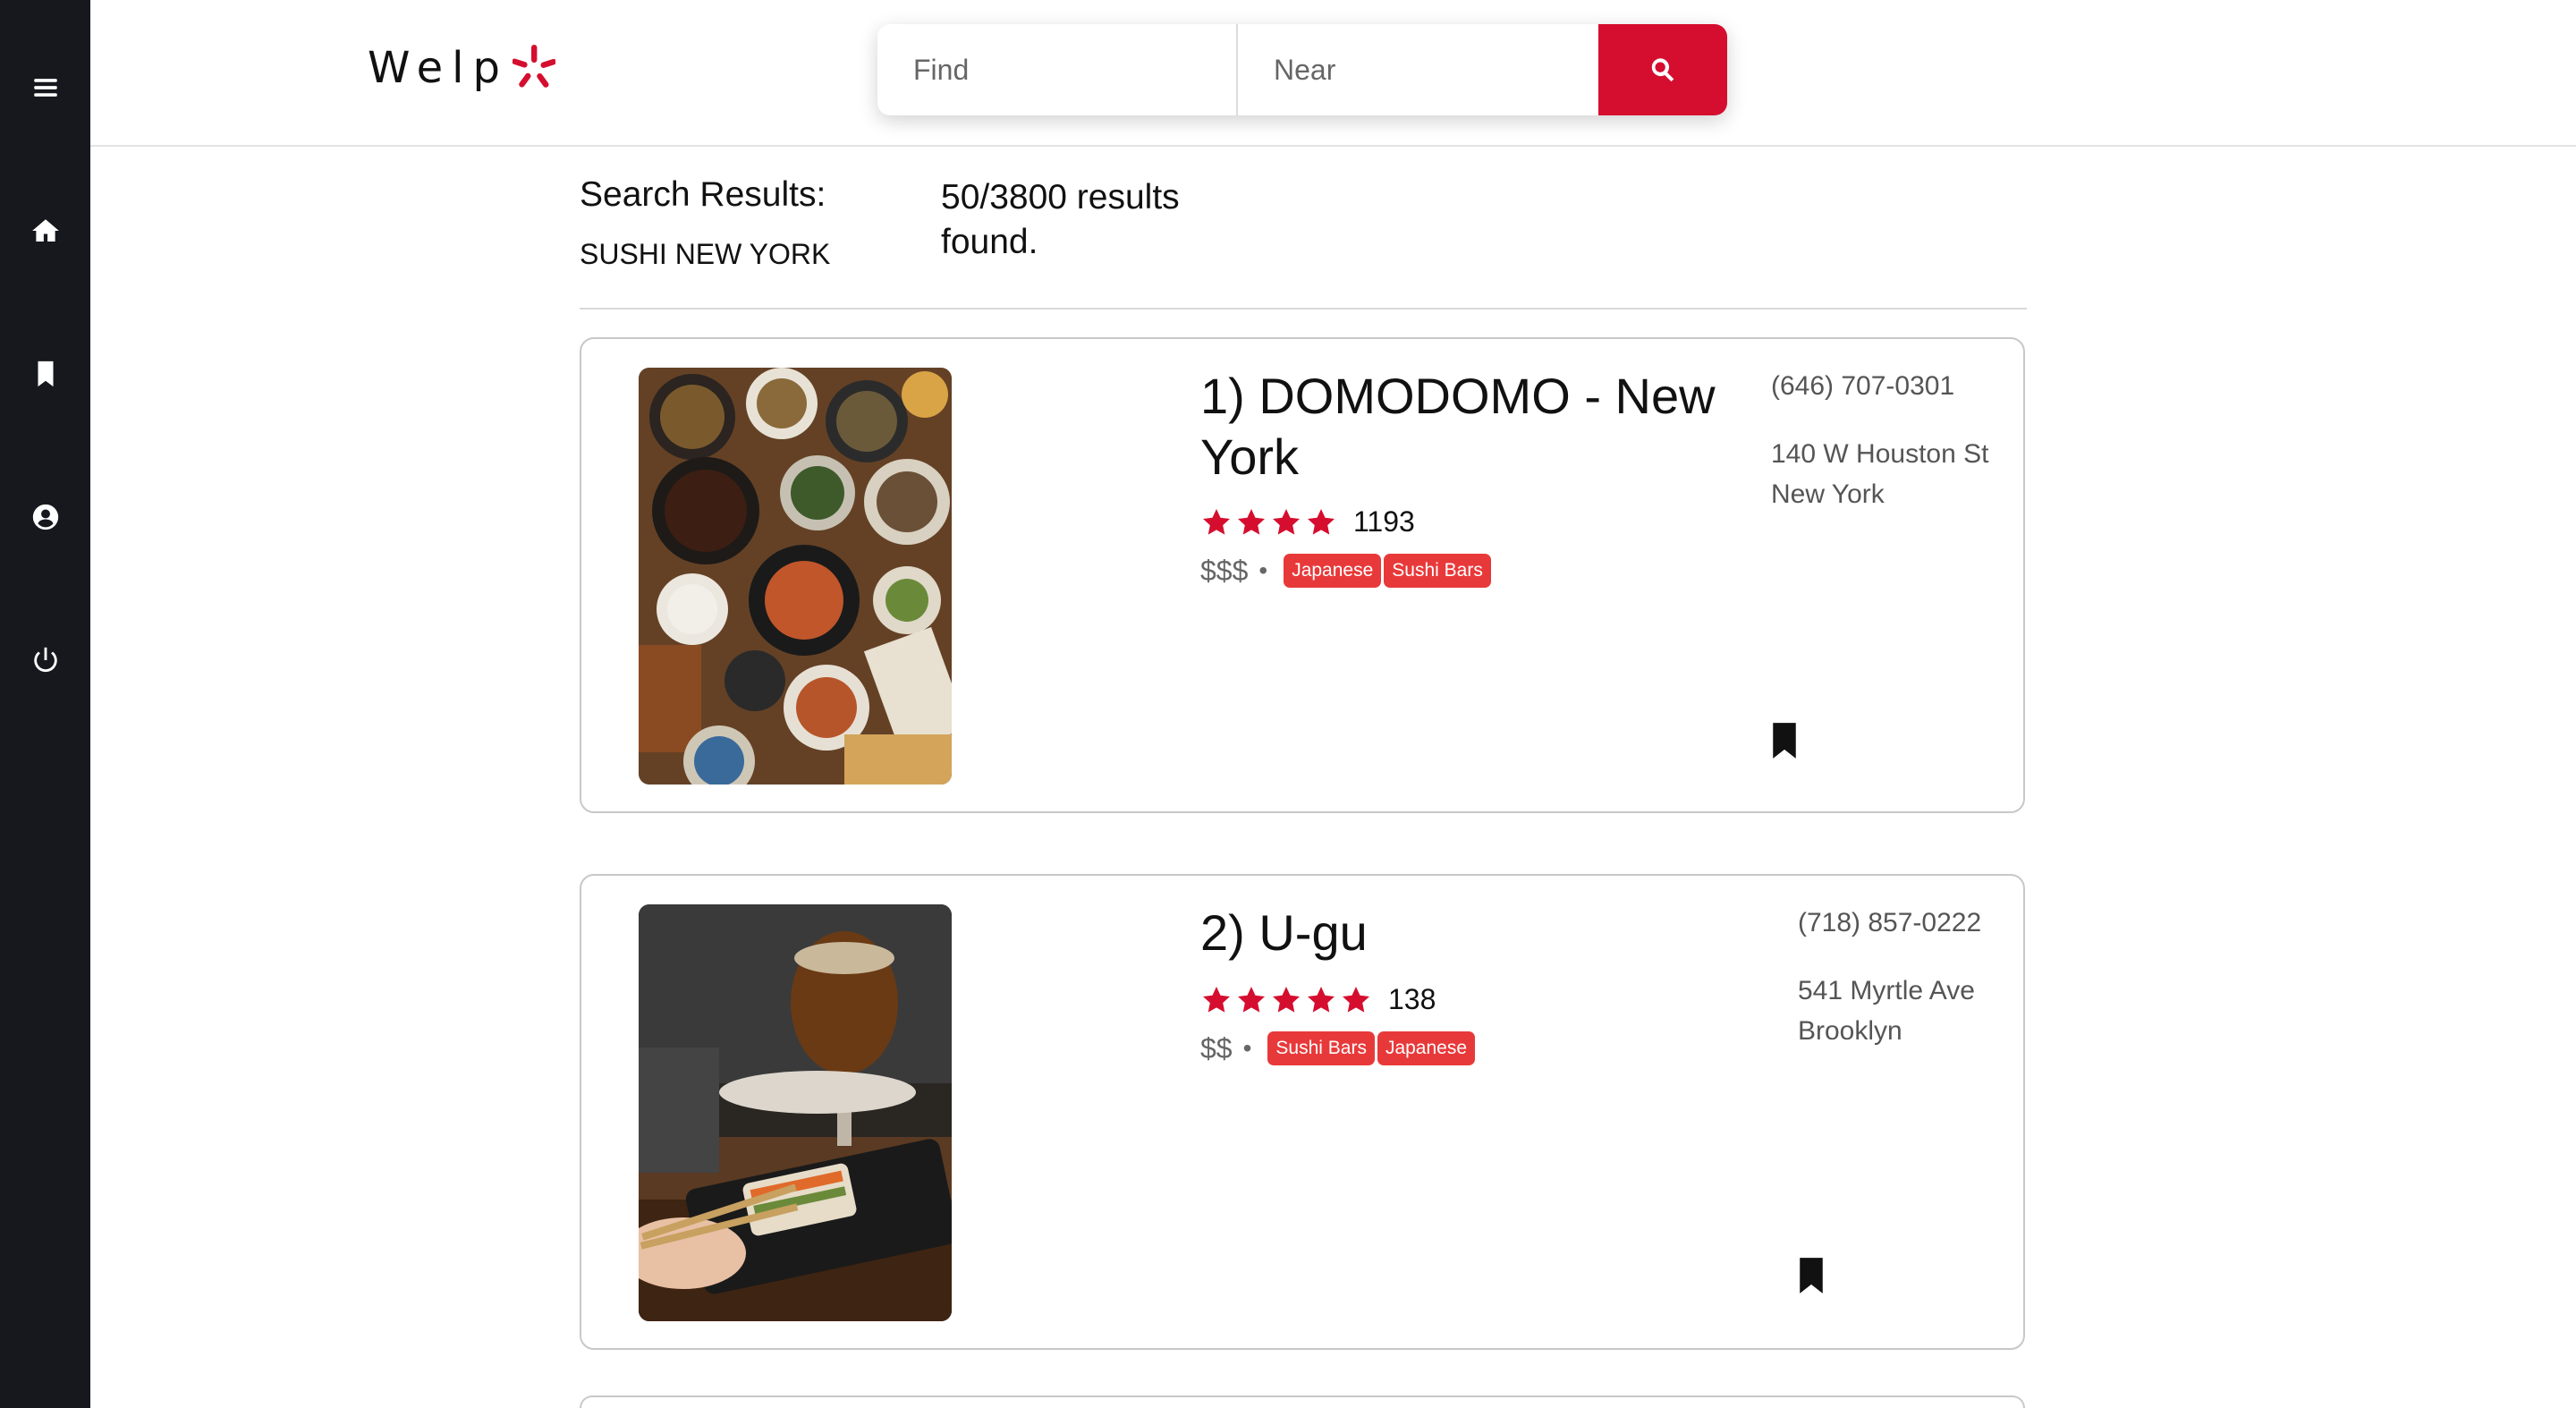 This screenshot has width=2576, height=1408. I want to click on phone-number: (718) 857-0222, so click(1890, 923).